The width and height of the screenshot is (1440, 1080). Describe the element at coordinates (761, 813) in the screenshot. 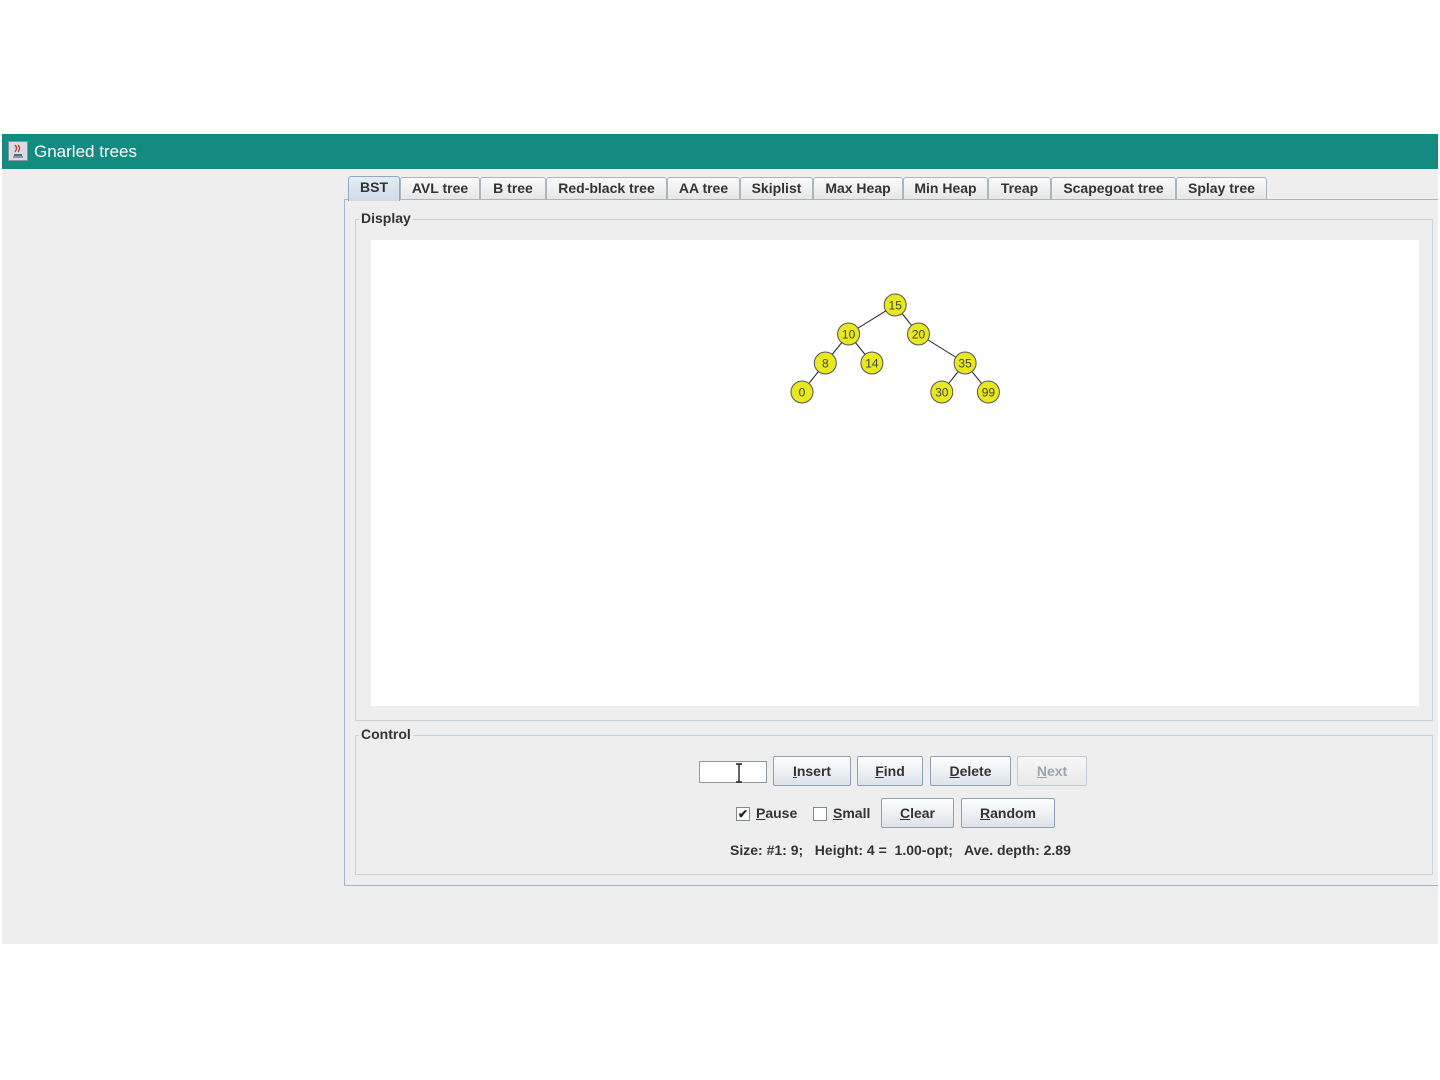

I see `pause-mnemonic: P` at that location.